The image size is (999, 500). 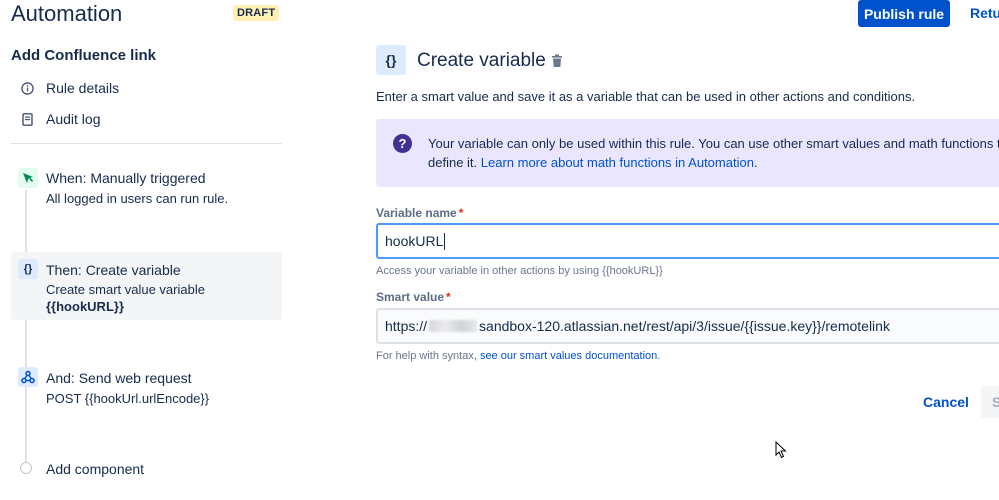 I want to click on smart-values-docs-link: see our smart values documentation, so click(x=568, y=356).